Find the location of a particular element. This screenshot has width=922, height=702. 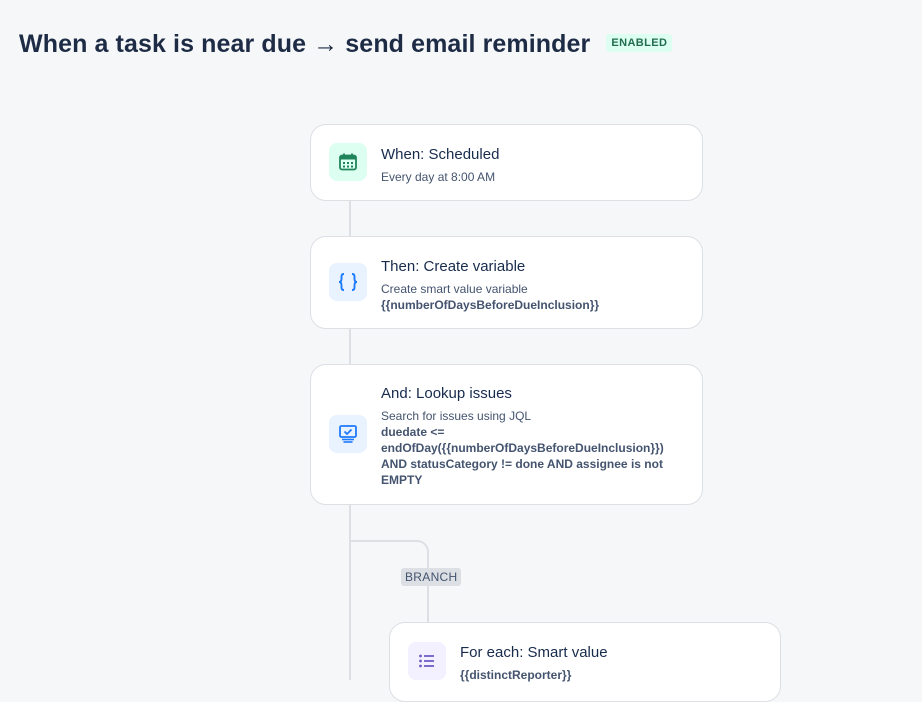

braces-icon is located at coordinates (348, 282).